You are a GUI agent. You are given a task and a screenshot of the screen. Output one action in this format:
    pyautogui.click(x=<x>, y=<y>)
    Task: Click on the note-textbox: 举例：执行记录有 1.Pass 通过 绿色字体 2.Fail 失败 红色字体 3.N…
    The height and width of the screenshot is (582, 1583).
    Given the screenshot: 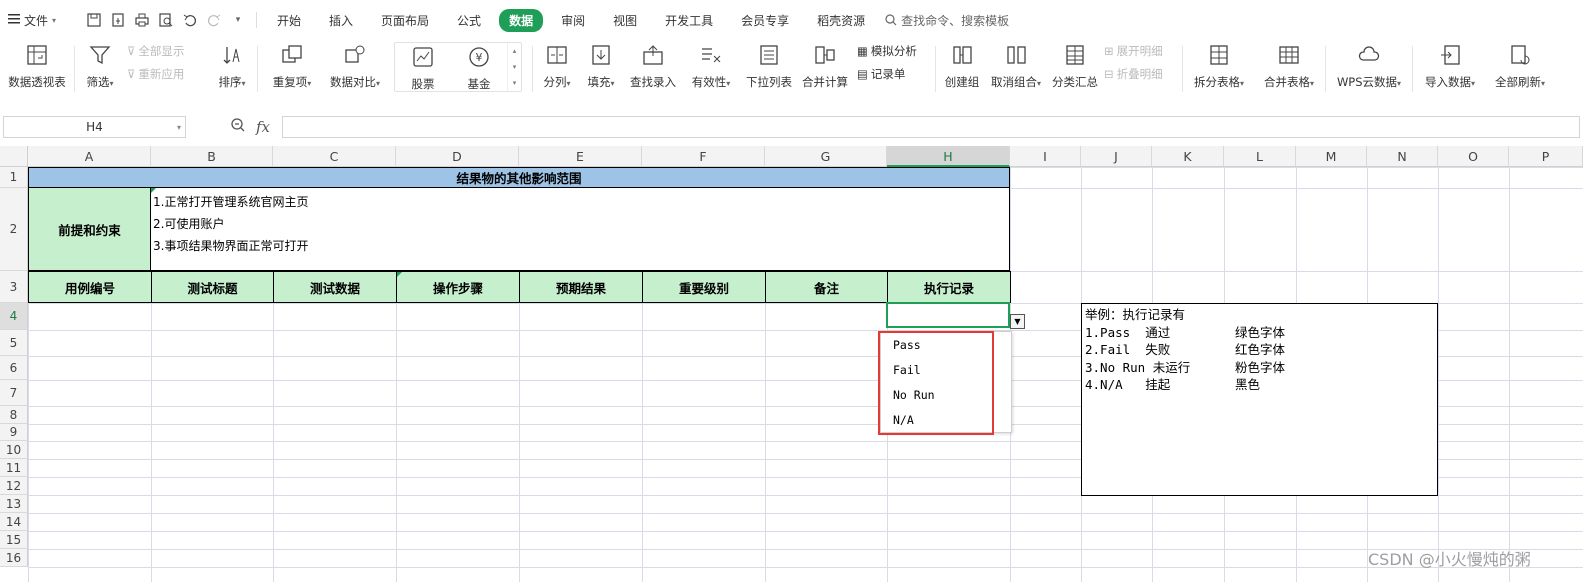 What is the action you would take?
    pyautogui.click(x=1259, y=399)
    